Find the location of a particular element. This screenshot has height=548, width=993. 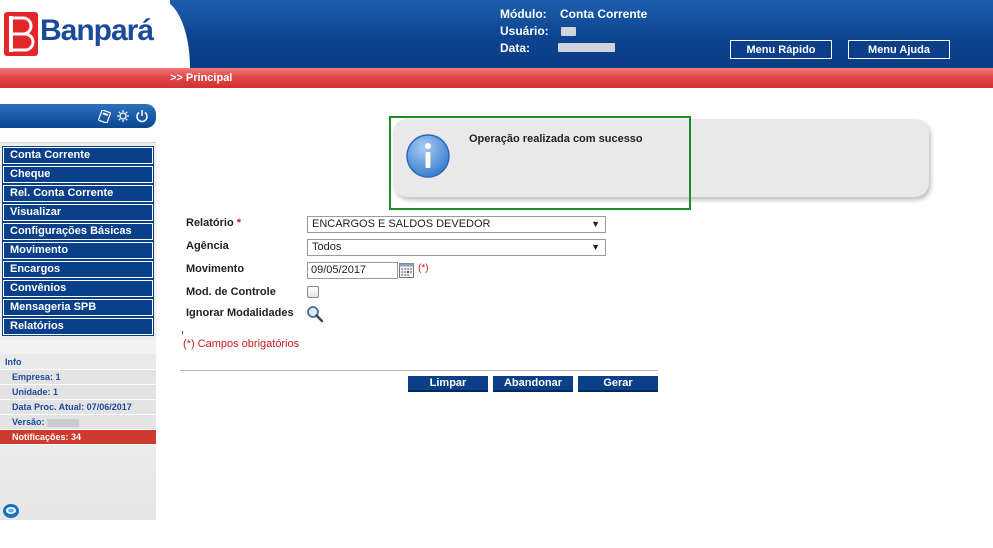

chat-icon is located at coordinates (11, 511).